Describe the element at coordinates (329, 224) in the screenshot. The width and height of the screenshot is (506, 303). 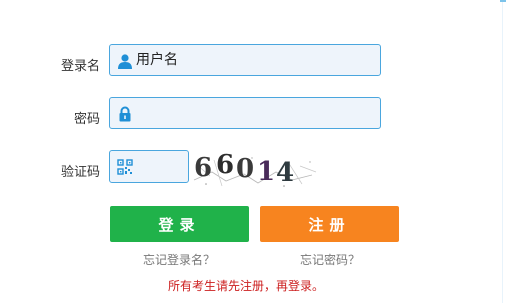
I see `register-button: 注册` at that location.